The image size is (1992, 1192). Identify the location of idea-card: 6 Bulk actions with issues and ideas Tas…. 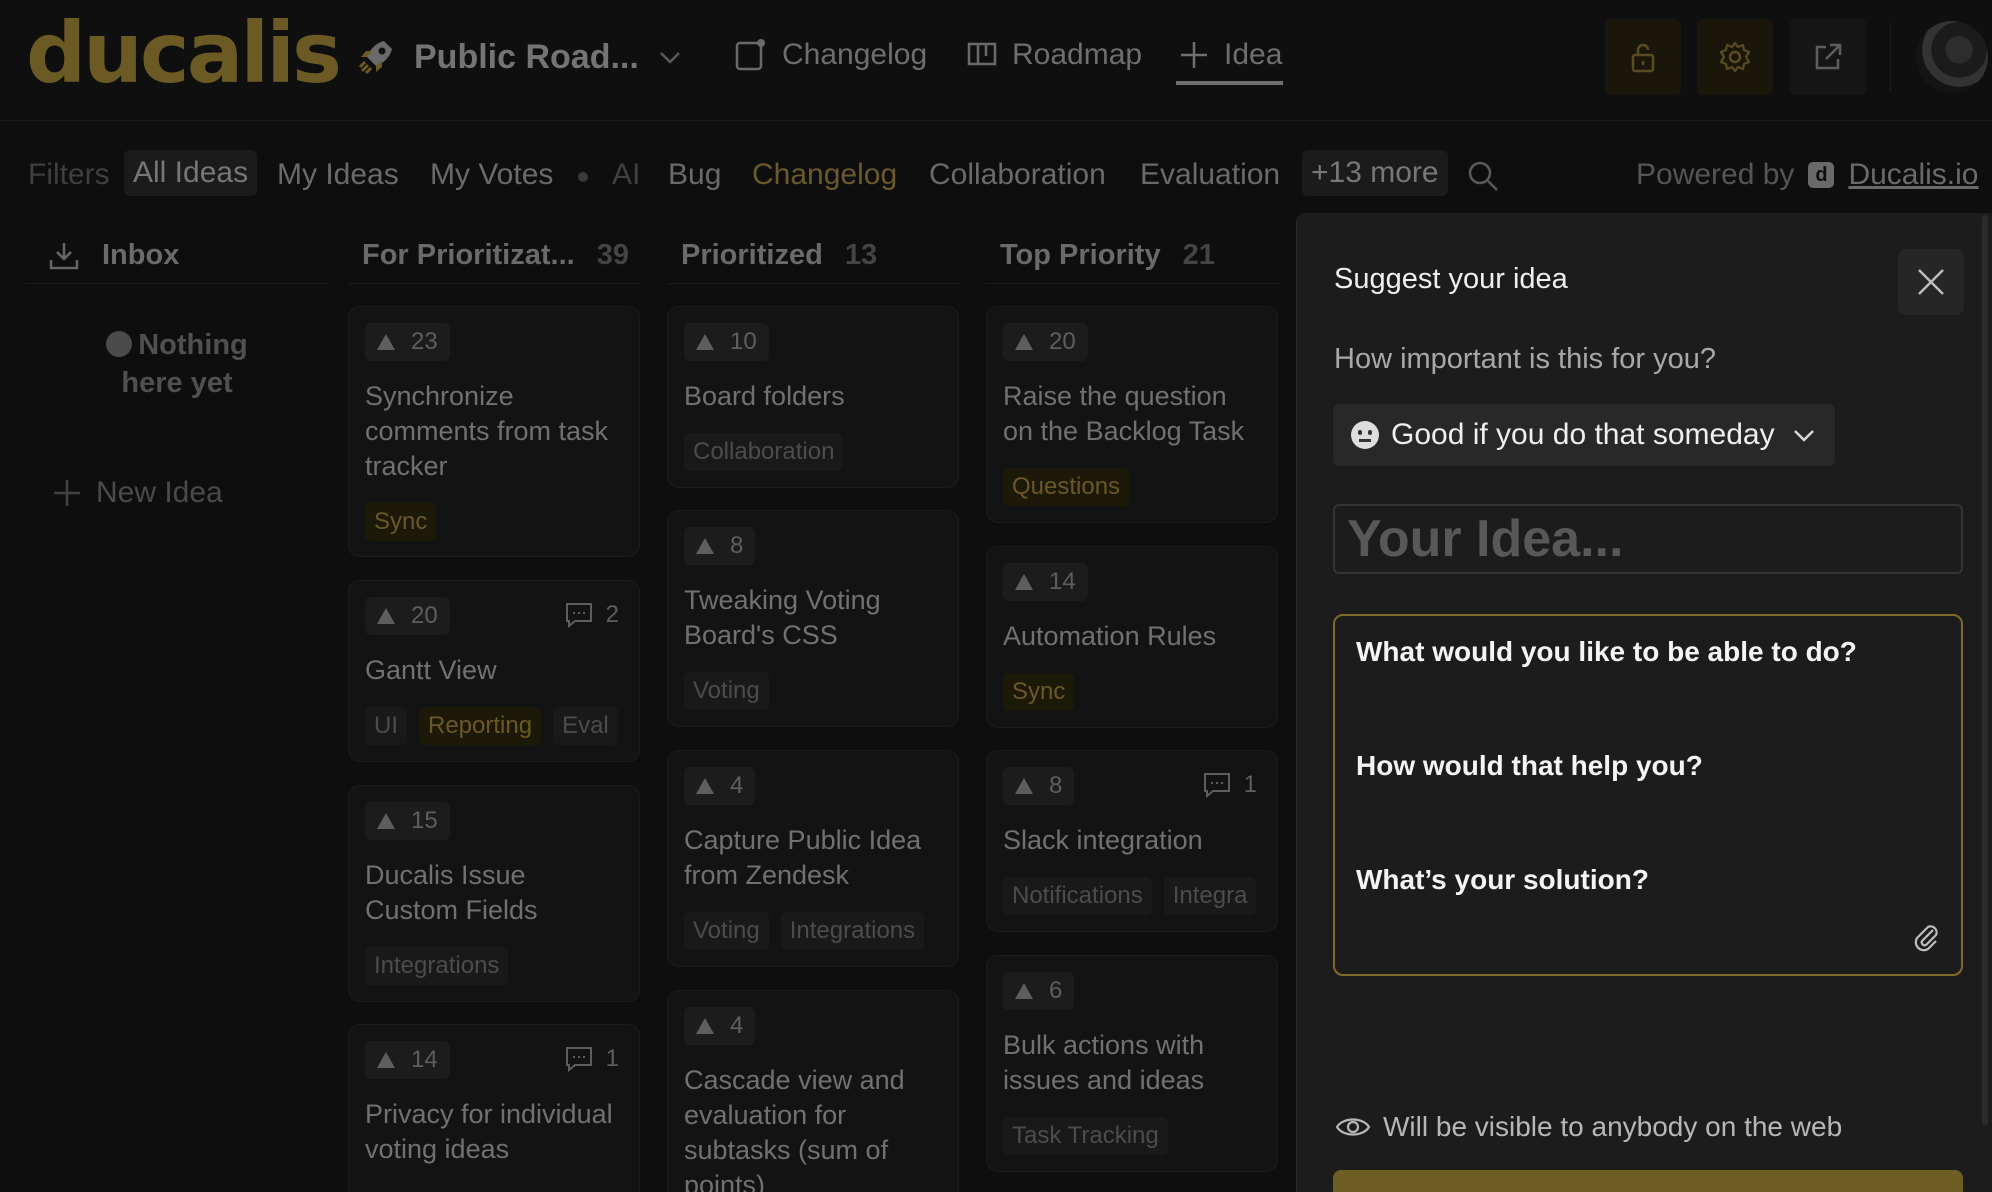
(1132, 1063).